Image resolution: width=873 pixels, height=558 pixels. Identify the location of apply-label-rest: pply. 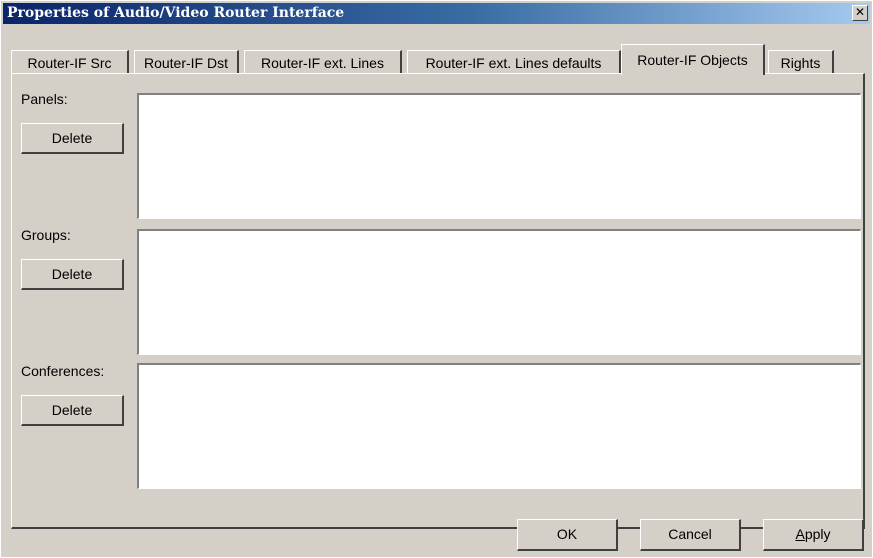
(817, 534).